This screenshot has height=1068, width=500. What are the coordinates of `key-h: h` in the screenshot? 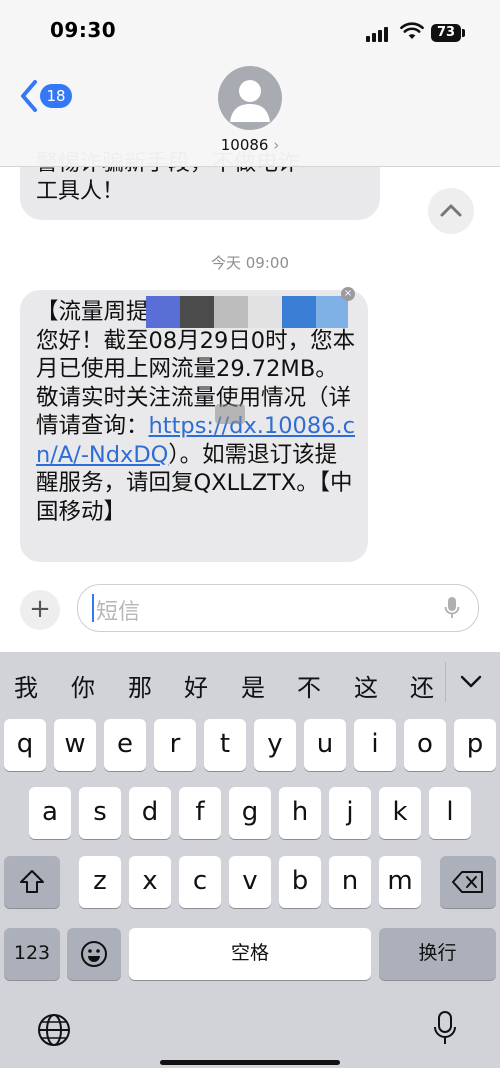 It's located at (300, 813).